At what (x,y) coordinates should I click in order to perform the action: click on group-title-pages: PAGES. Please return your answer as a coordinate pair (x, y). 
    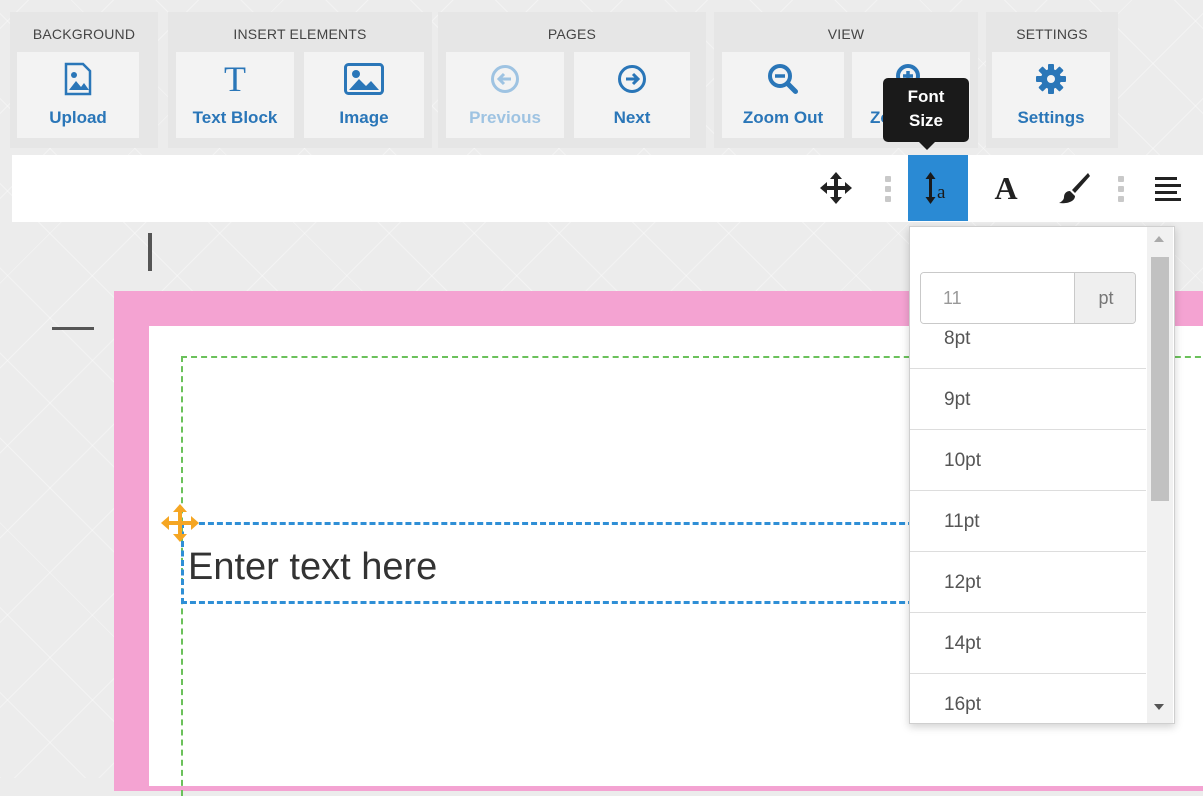
    Looking at the image, I should click on (572, 34).